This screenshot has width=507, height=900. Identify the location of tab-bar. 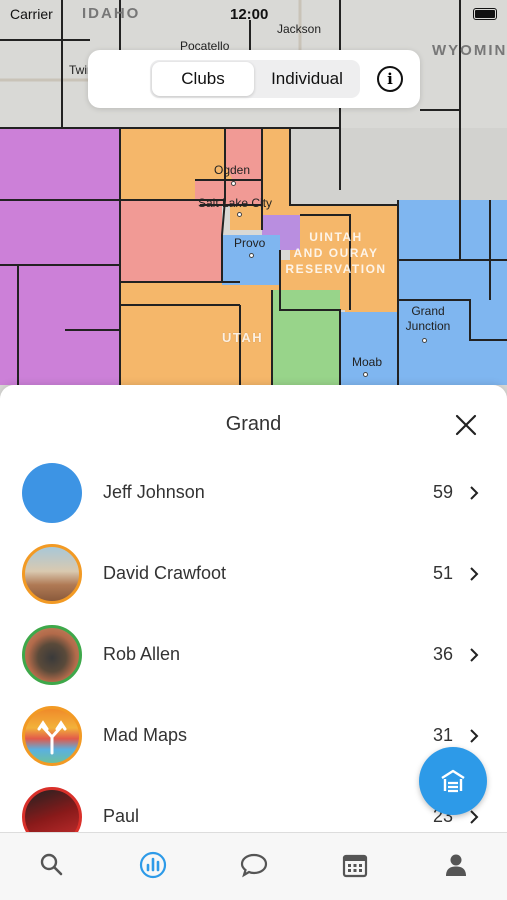
(253, 866).